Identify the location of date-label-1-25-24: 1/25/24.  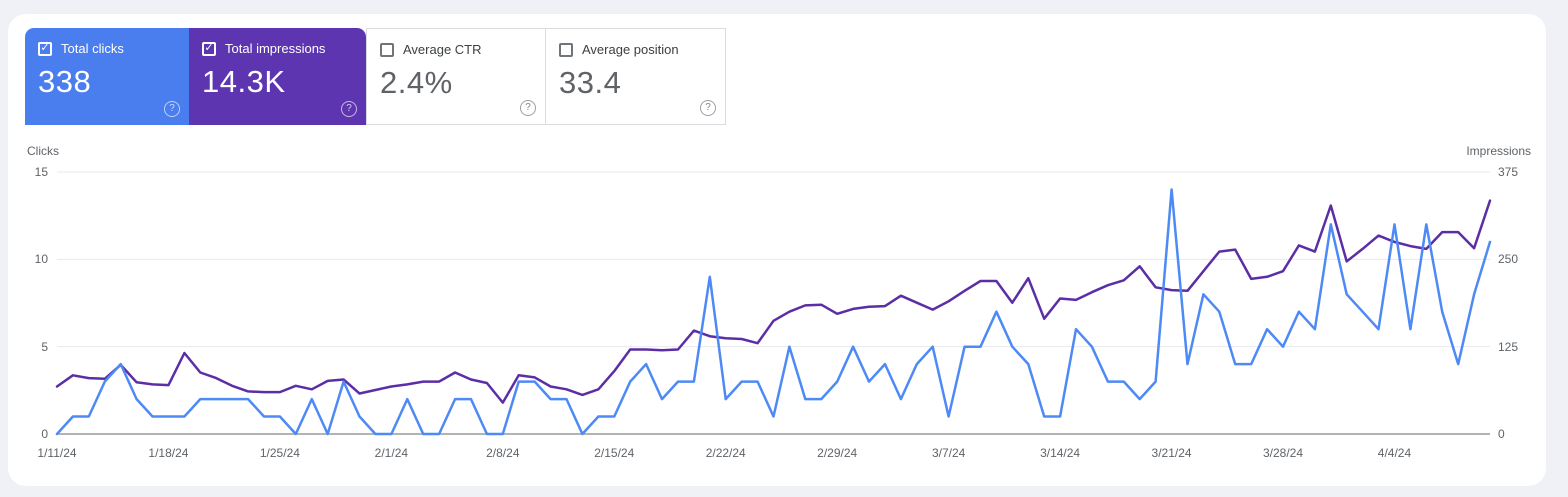
(279, 453).